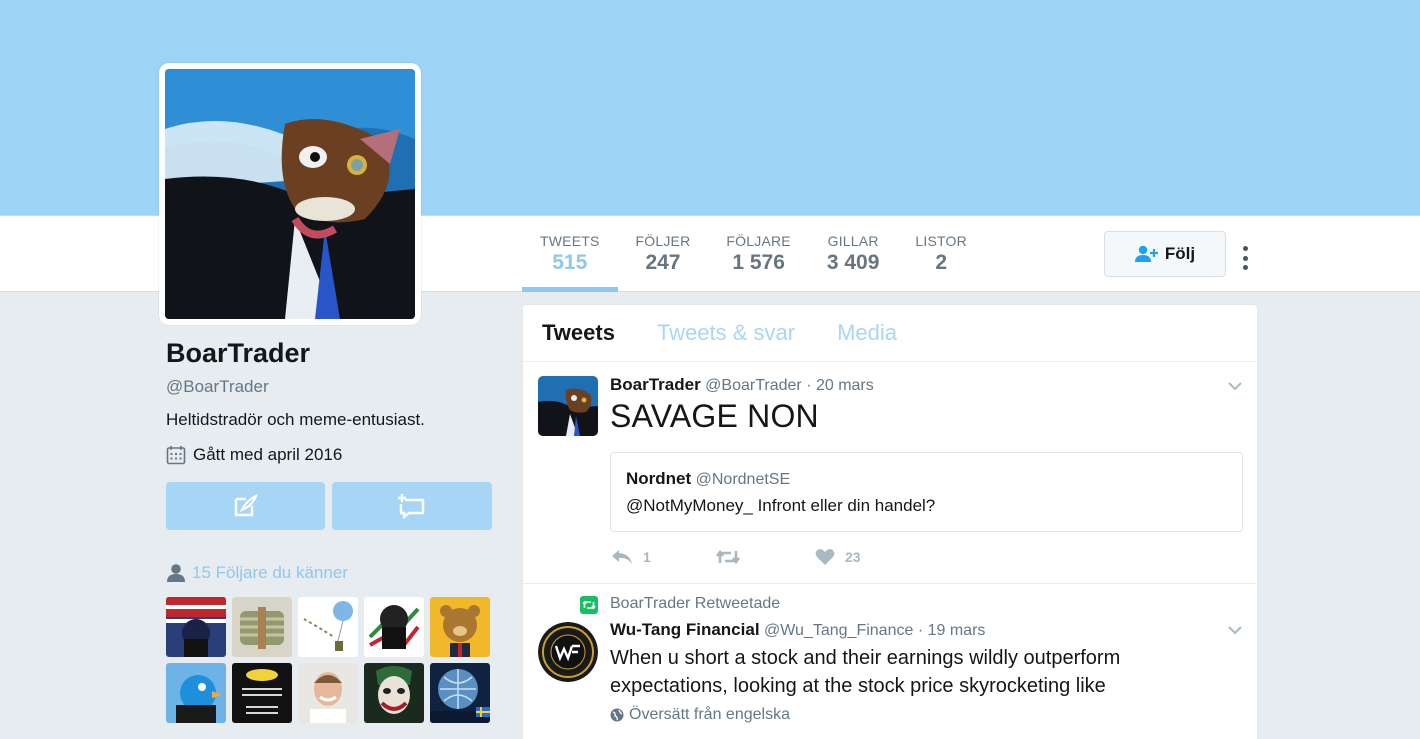  What do you see at coordinates (726, 333) in the screenshot?
I see `tab-tweets-replies: Tweets & svar` at bounding box center [726, 333].